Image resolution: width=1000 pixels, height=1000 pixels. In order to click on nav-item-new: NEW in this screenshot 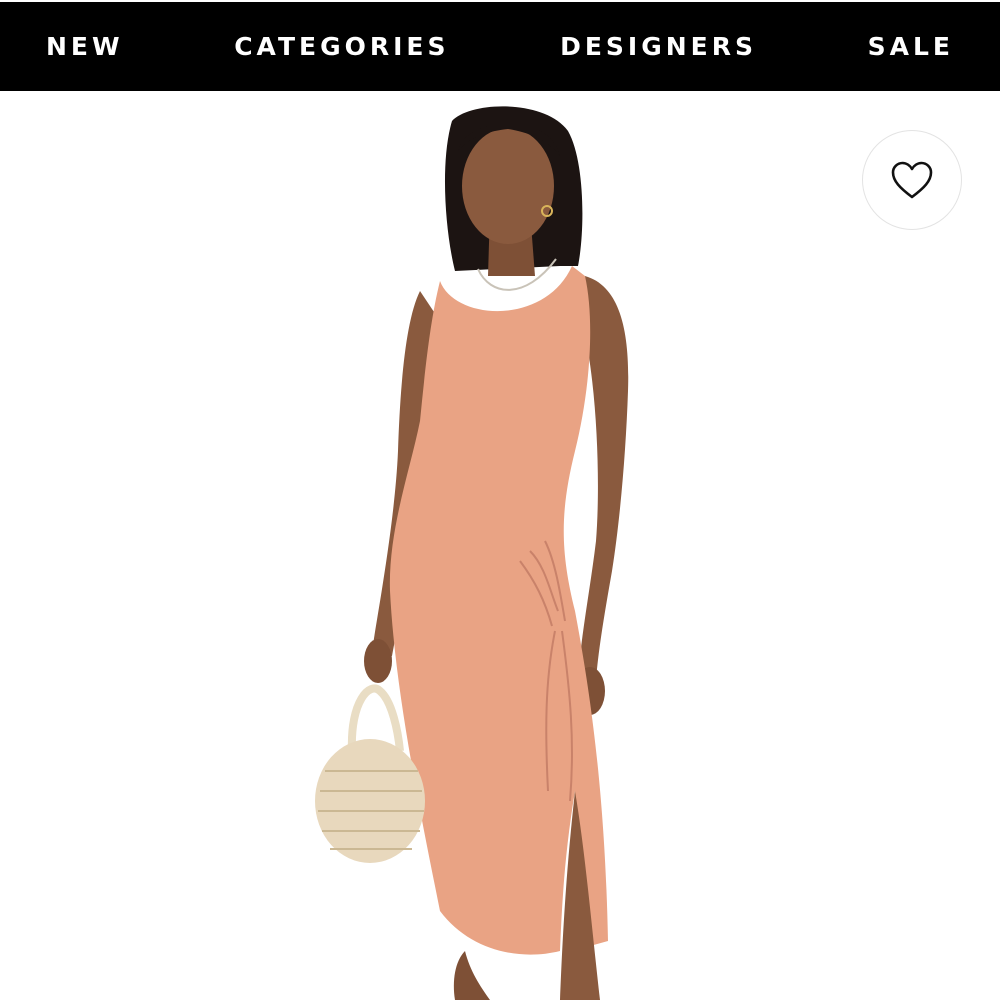, I will do `click(85, 46)`.